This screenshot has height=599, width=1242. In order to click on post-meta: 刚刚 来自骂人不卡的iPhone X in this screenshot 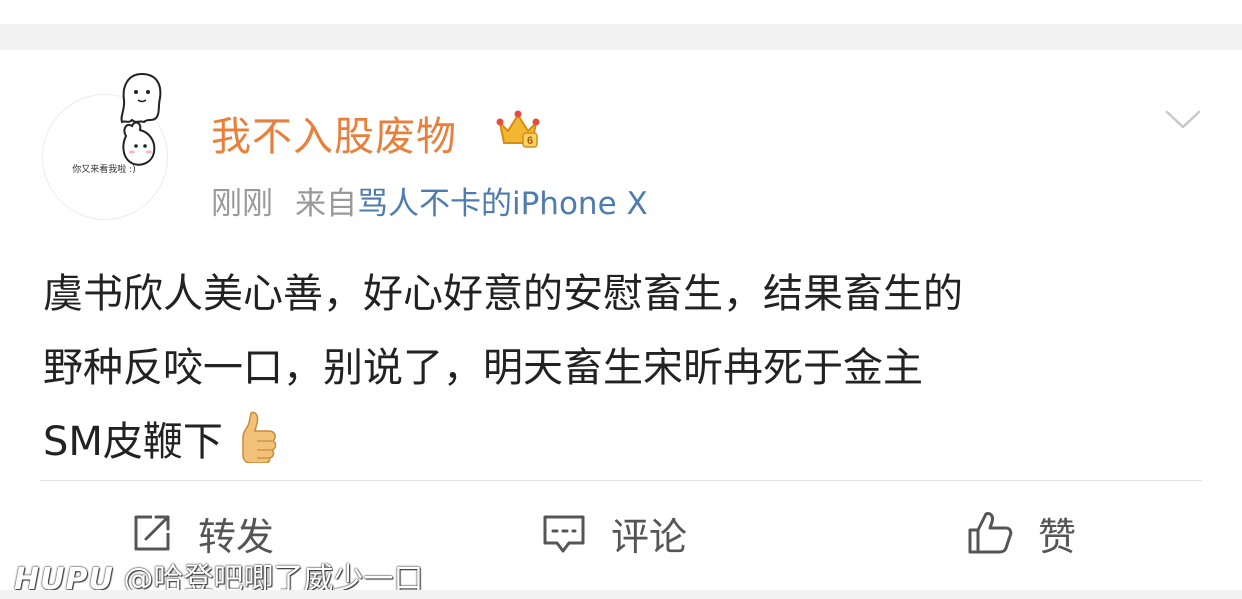, I will do `click(429, 200)`.